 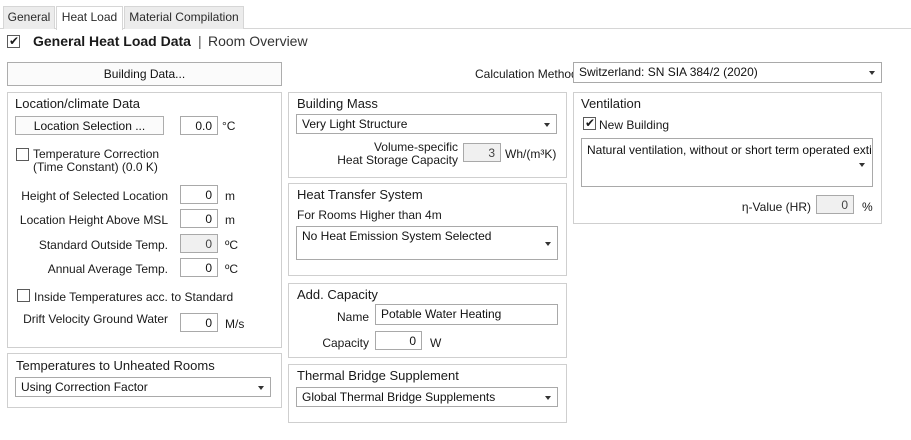 I want to click on inside-temperatures-label: Inside Temperatures acc. to Standard, so click(x=134, y=297).